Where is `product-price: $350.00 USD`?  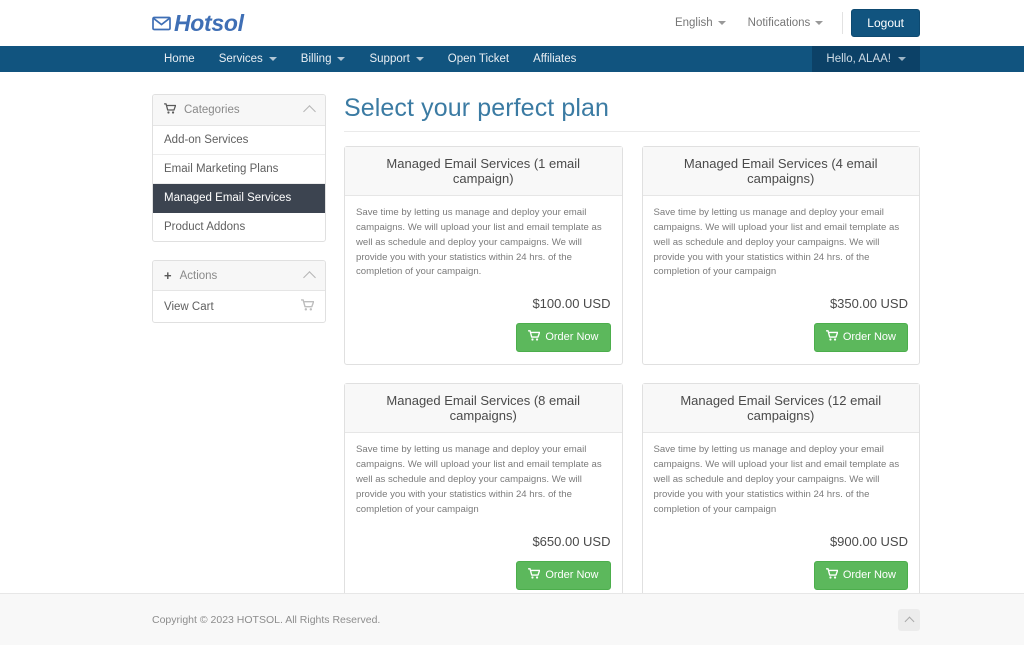 product-price: $350.00 USD is located at coordinates (868, 304).